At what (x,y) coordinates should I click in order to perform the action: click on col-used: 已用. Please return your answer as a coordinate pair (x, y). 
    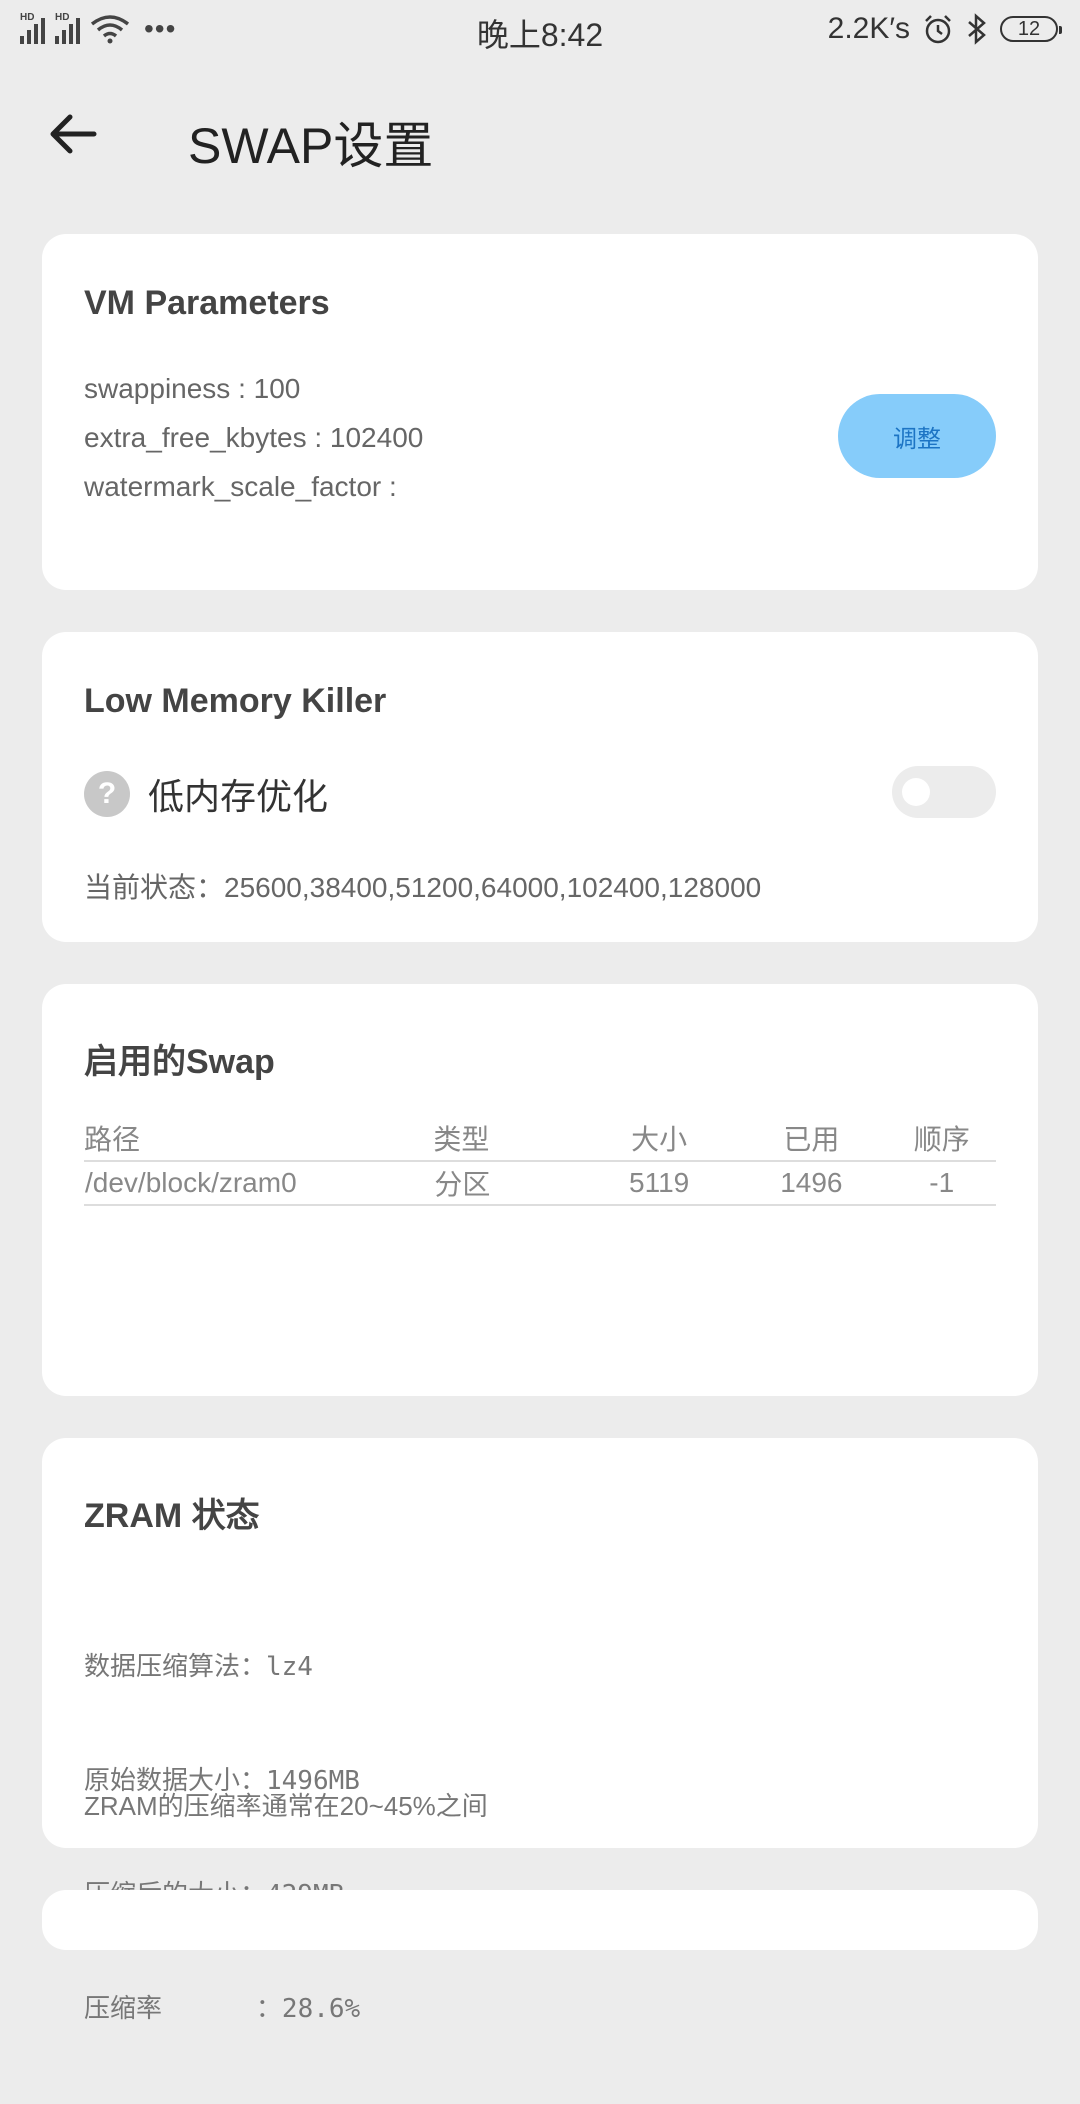
    Looking at the image, I should click on (811, 1140).